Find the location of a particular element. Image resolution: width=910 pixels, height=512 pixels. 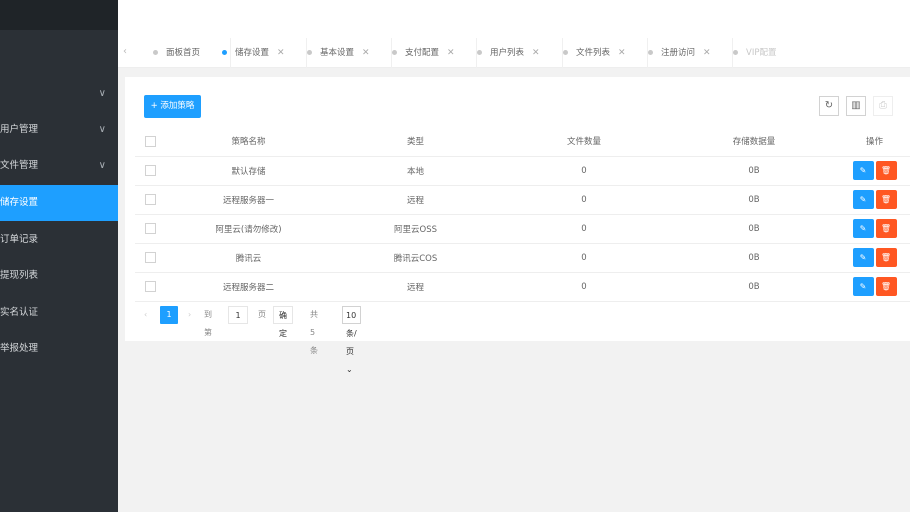

cell-name: 腾讯云 is located at coordinates (248, 258).